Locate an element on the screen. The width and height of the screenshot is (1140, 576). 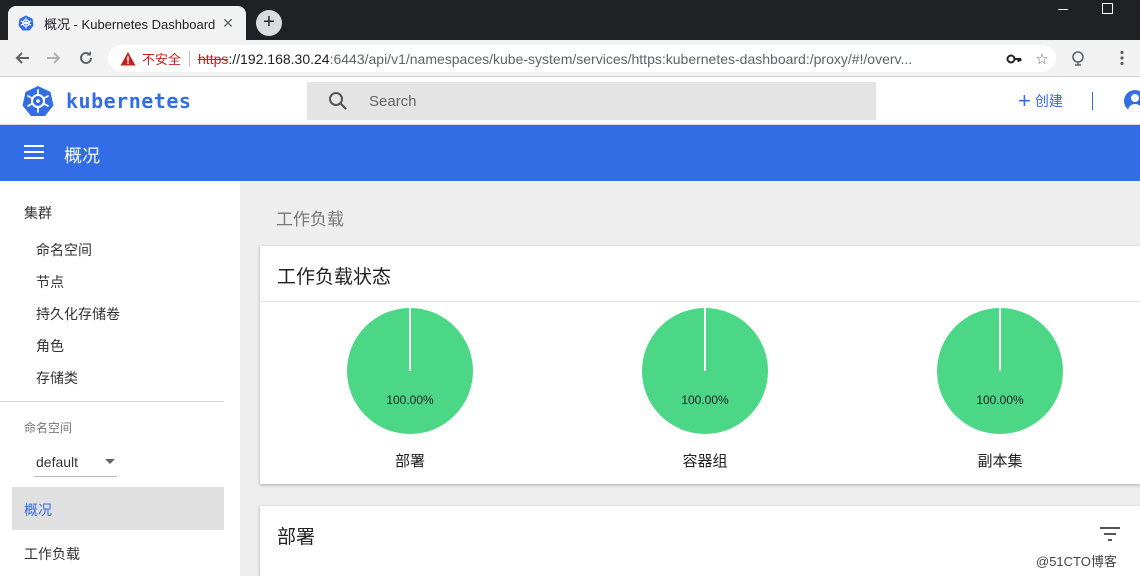
status-pie-chart: 100.00% 副本集 is located at coordinates (1000, 391).